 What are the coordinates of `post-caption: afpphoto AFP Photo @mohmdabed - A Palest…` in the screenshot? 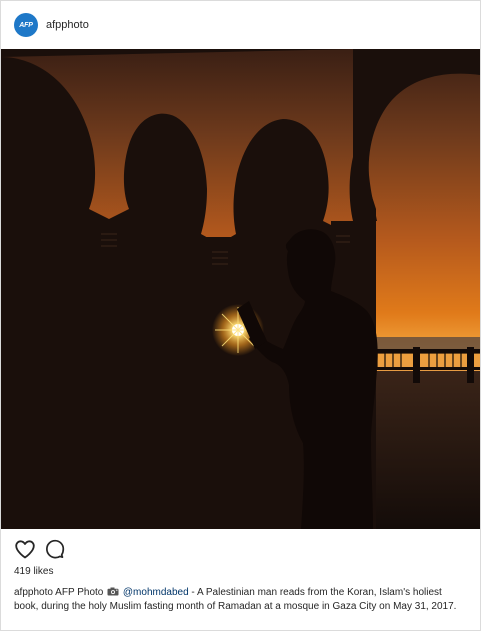 It's located at (240, 600).